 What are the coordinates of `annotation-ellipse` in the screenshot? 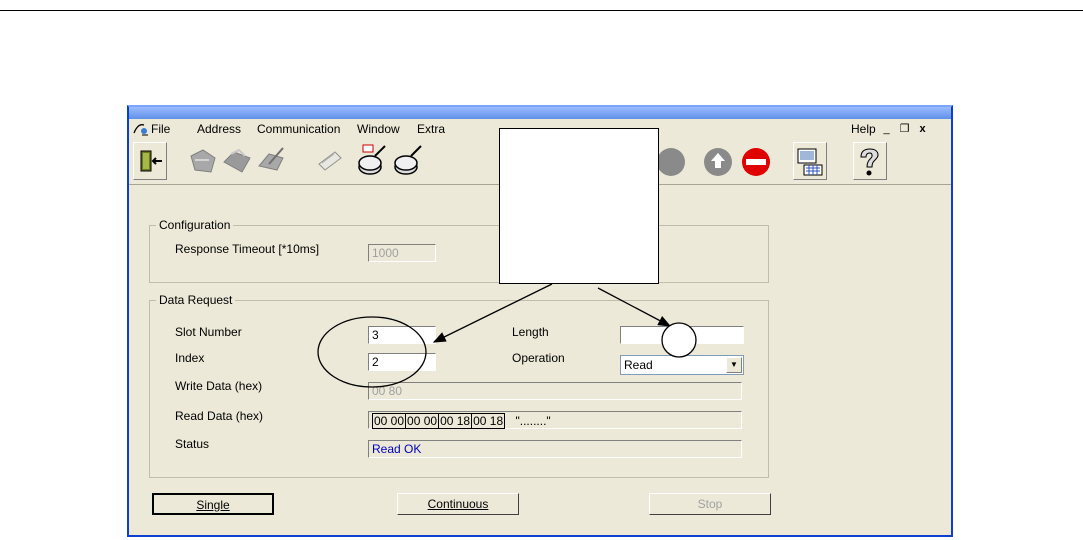 It's located at (372, 352).